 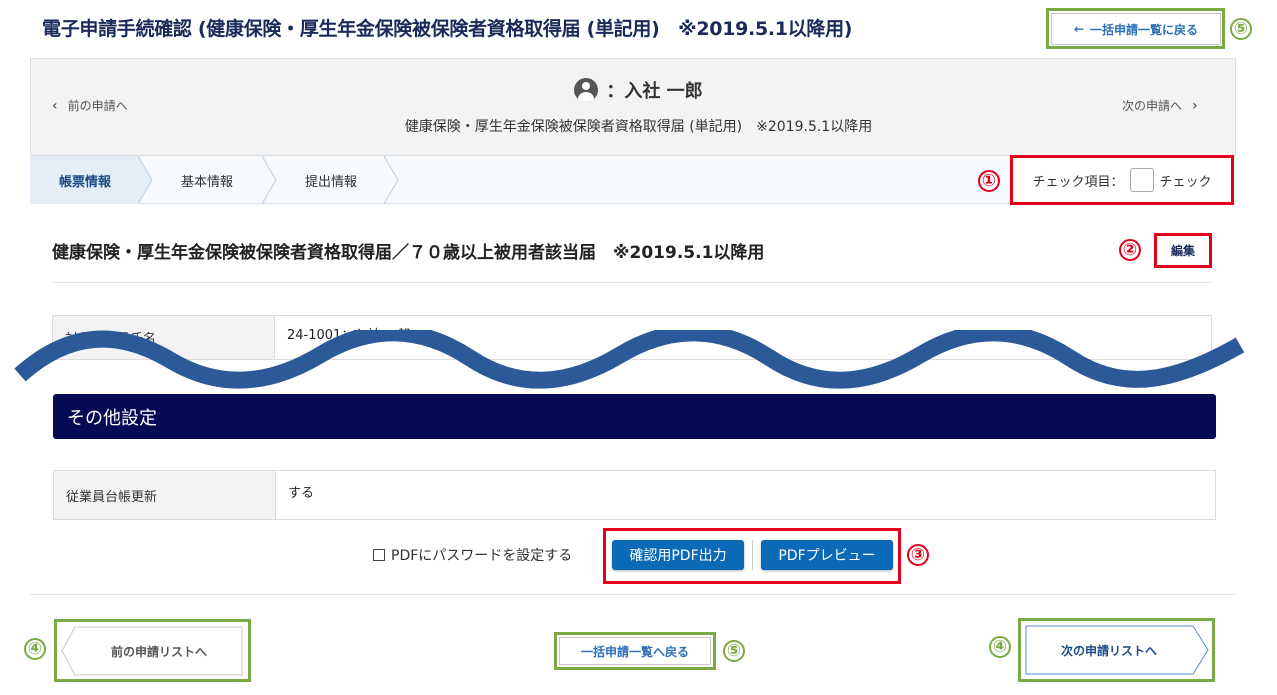 I want to click on next-list-button: 次の申請リストへ, so click(x=1109, y=650).